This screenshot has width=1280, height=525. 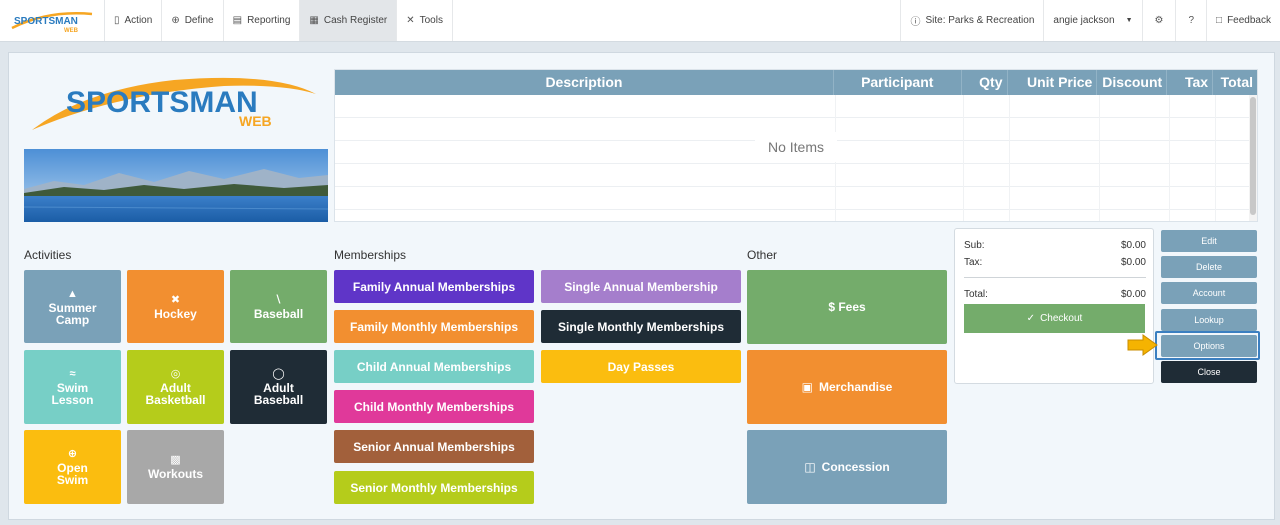 I want to click on other-merchandise-label: Merchandise, so click(x=855, y=387).